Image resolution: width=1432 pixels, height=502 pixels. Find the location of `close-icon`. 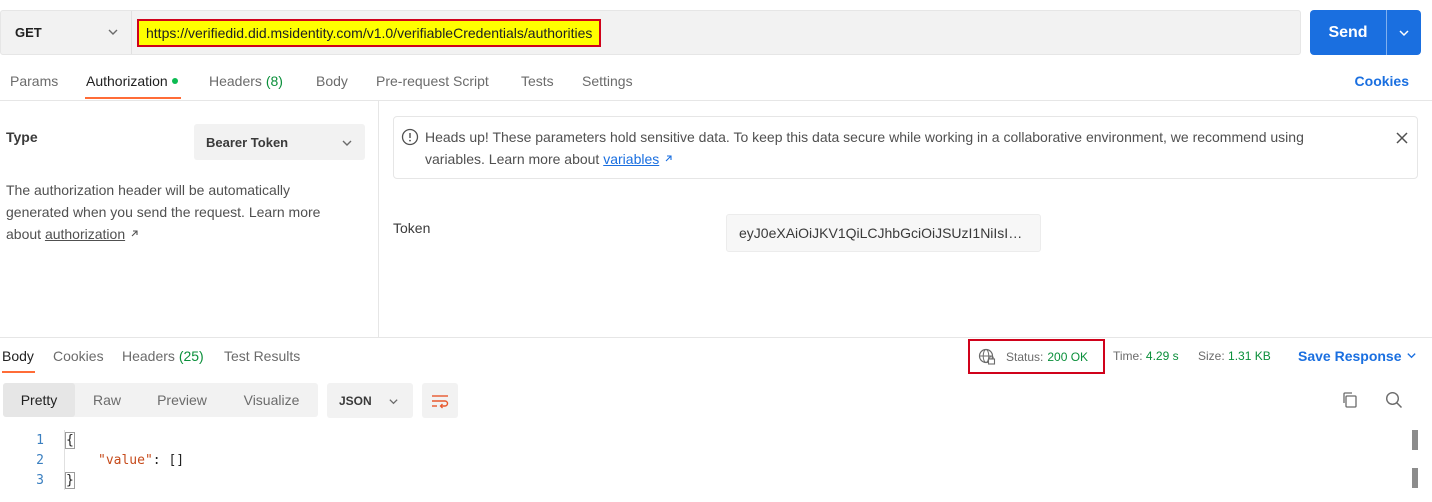

close-icon is located at coordinates (1402, 138).